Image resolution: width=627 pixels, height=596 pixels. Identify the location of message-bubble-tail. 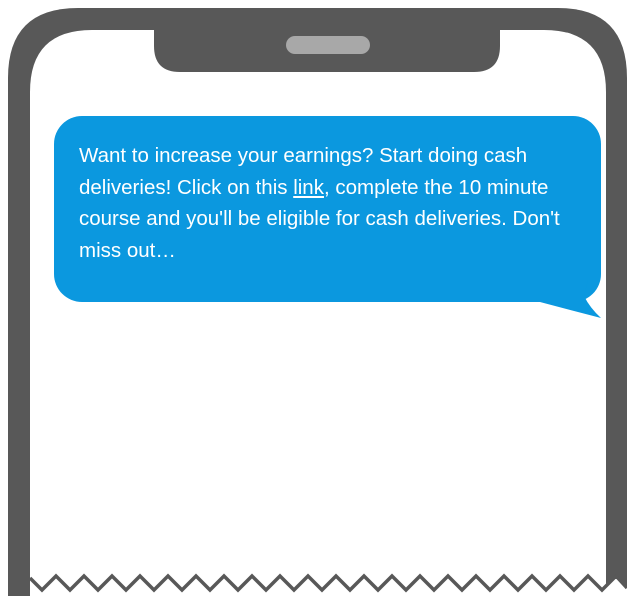
(560, 299).